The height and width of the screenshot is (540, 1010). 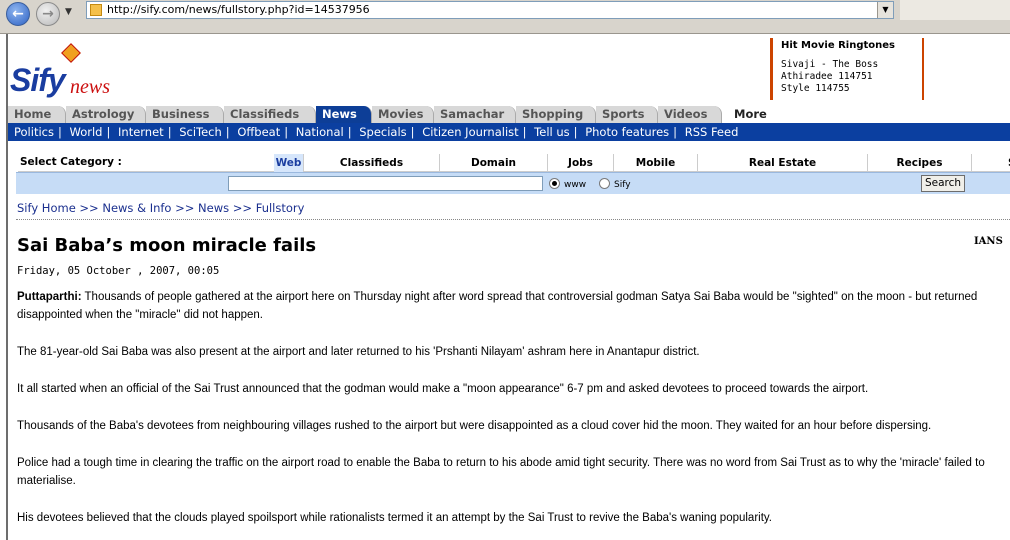 I want to click on forward-button: →, so click(x=48, y=14).